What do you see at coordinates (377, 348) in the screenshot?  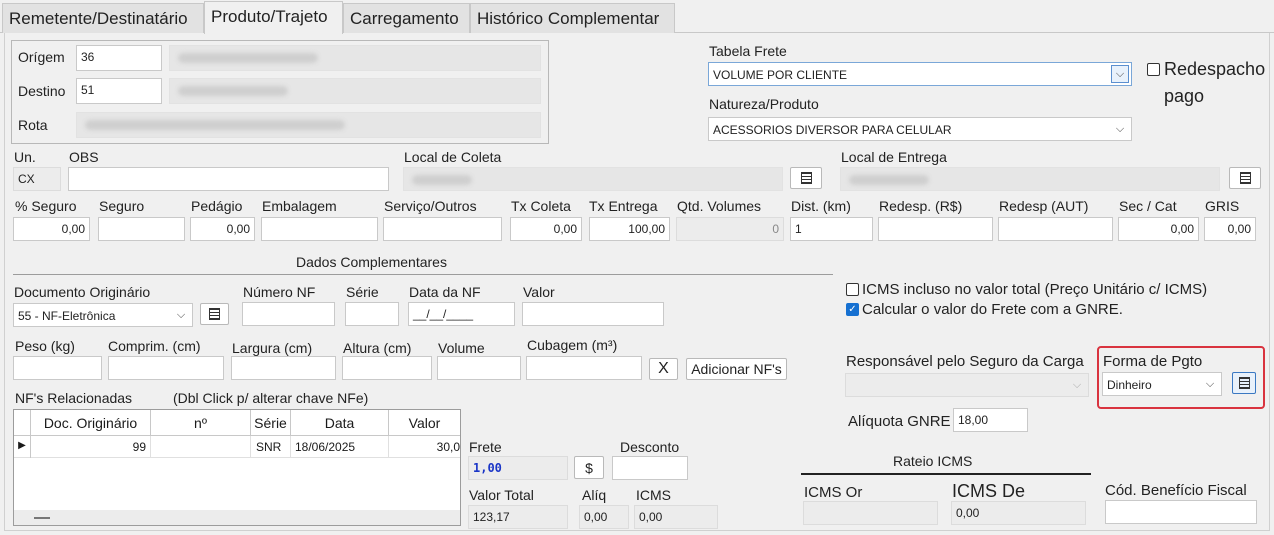 I see `altura-label: Altura (cm)` at bounding box center [377, 348].